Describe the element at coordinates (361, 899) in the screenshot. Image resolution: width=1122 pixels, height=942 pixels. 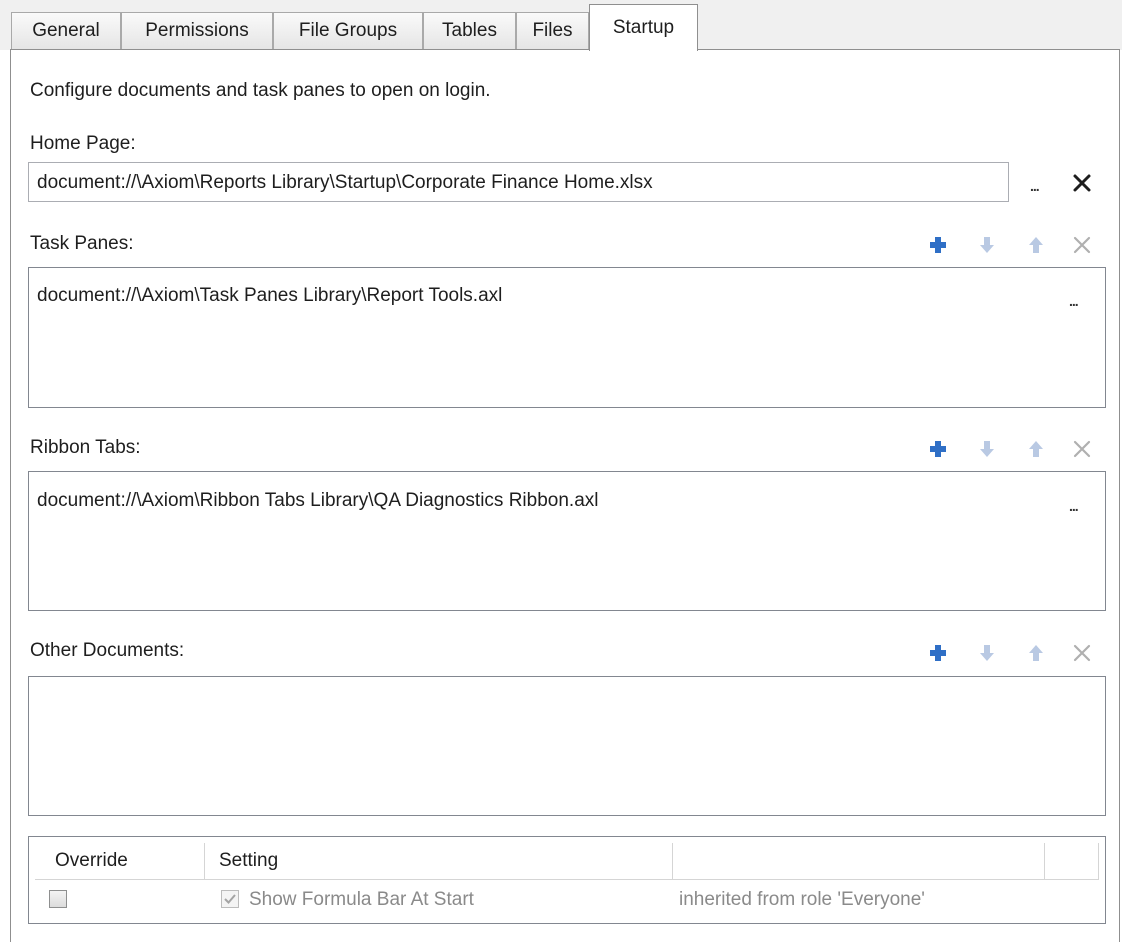
I see `setting-label: Show Formula Bar At Start` at that location.